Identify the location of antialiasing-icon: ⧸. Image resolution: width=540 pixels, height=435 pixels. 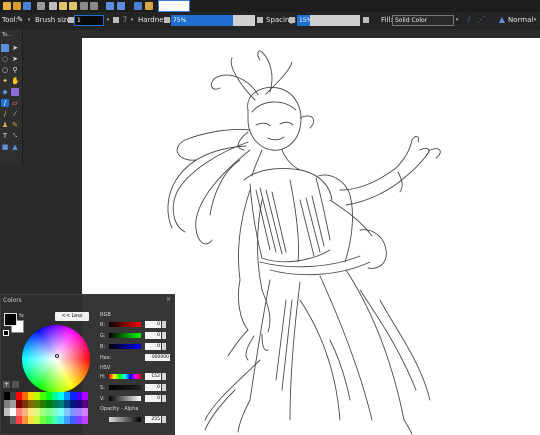
(469, 20).